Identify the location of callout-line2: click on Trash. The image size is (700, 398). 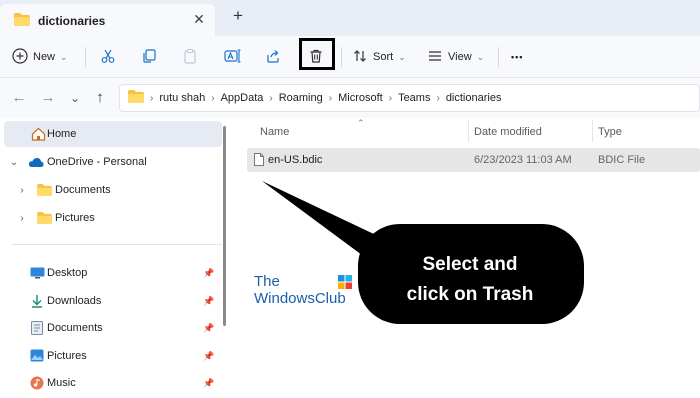
(470, 294).